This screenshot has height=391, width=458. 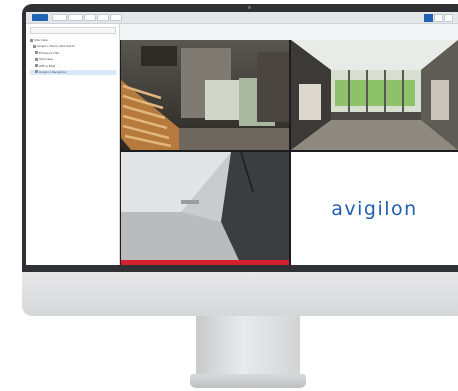 What do you see at coordinates (56, 46) in the screenshot?
I see `tree-item-label: Avigilon Demo Site North` at bounding box center [56, 46].